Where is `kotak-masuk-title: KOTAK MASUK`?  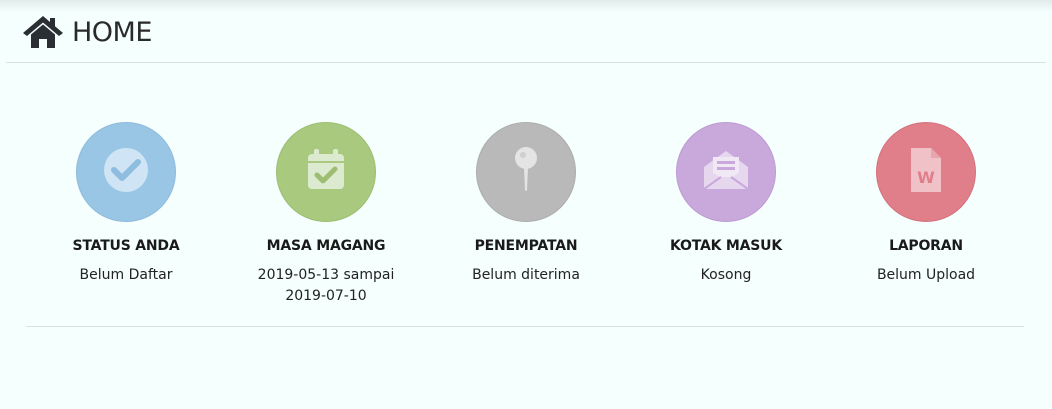 kotak-masuk-title: KOTAK MASUK is located at coordinates (725, 246).